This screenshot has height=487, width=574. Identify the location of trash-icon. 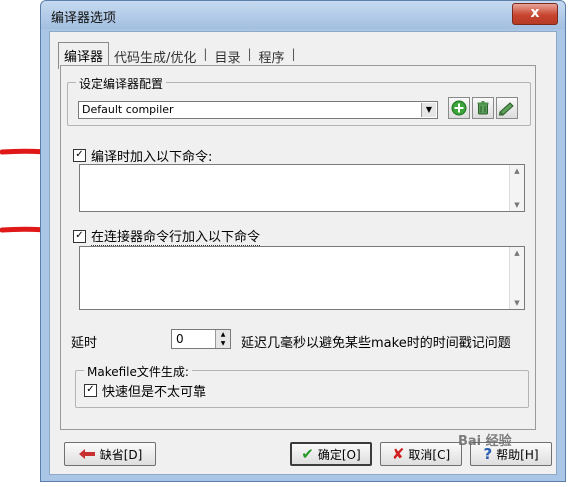
(483, 108).